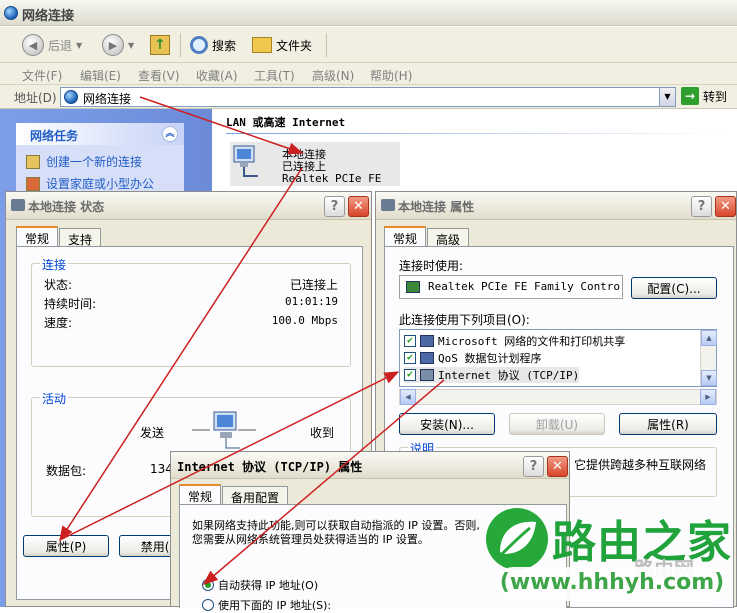 This screenshot has width=737, height=613. I want to click on duration-key: 持续时间:, so click(70, 304).